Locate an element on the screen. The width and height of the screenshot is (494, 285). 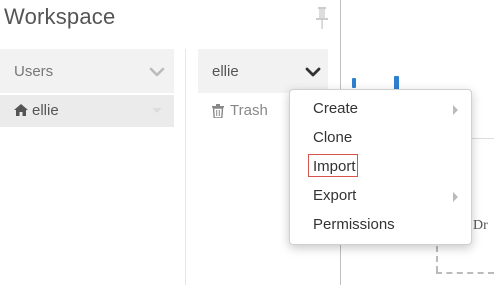
menu-item-label: Clone is located at coordinates (333, 137).